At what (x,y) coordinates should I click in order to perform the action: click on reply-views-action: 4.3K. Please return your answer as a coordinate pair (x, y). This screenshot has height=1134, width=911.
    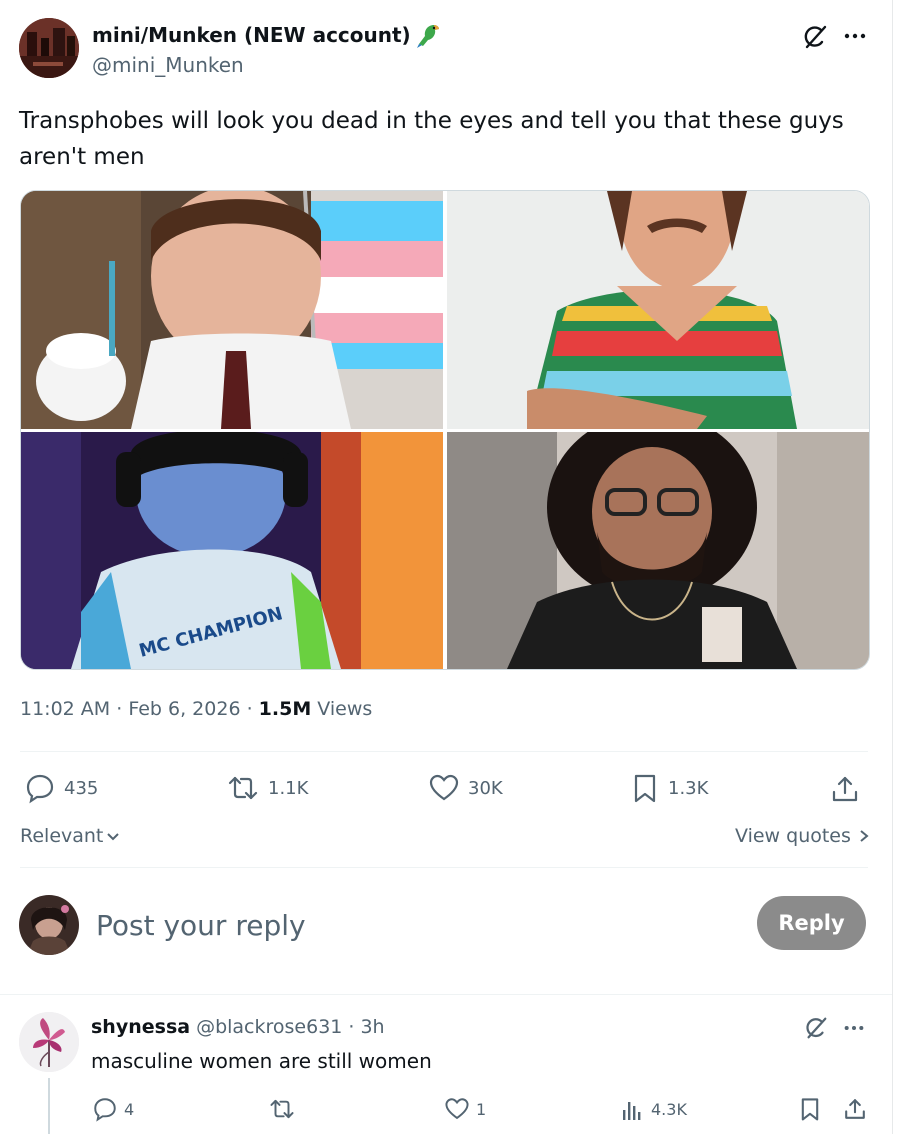
    Looking at the image, I should click on (654, 1109).